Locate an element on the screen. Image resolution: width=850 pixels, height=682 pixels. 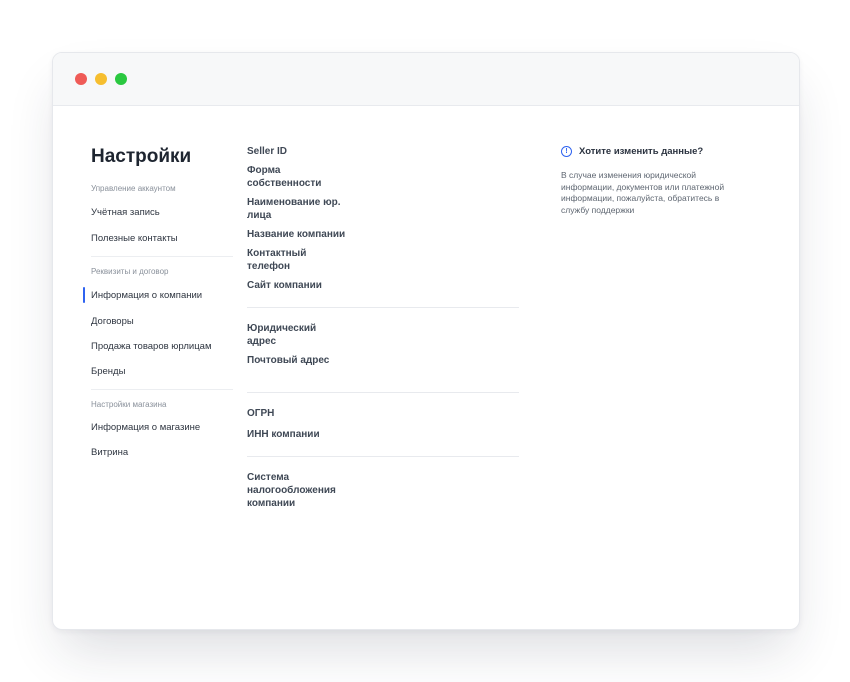
window-titlebar is located at coordinates (426, 79).